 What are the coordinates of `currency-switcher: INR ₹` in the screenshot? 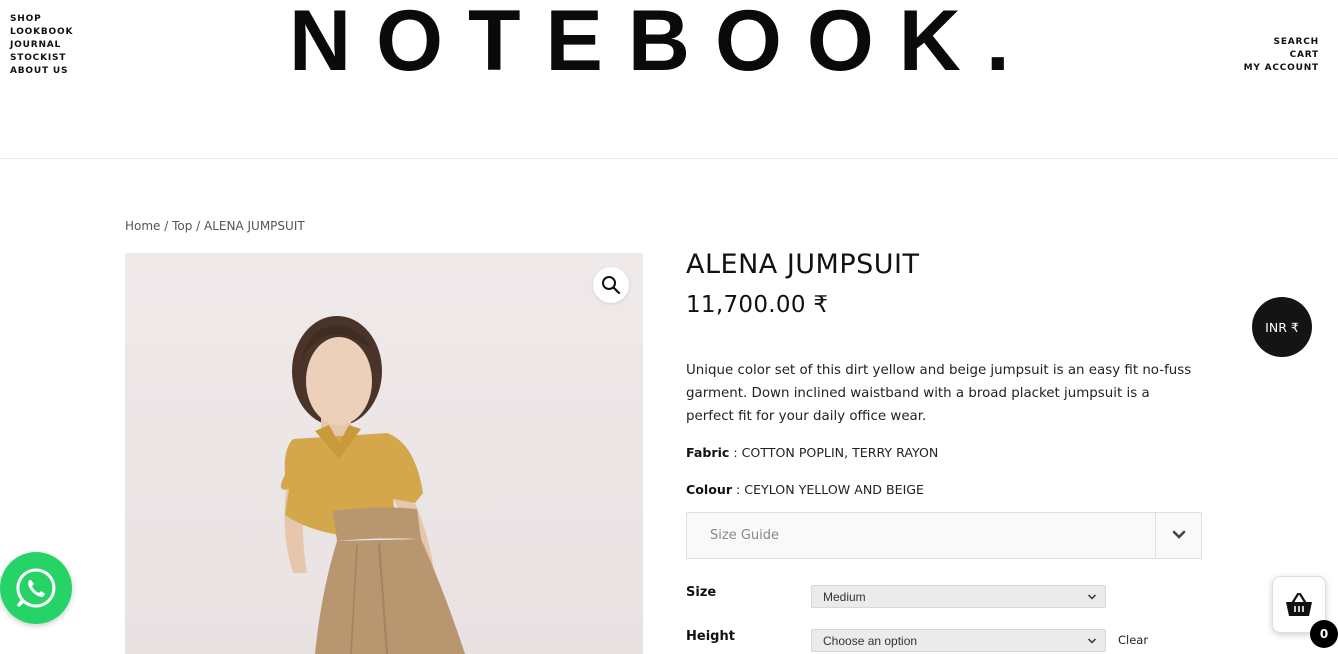 It's located at (1282, 327).